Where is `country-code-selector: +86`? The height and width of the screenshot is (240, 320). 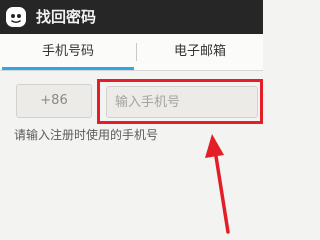 country-code-selector: +86 is located at coordinates (54, 101).